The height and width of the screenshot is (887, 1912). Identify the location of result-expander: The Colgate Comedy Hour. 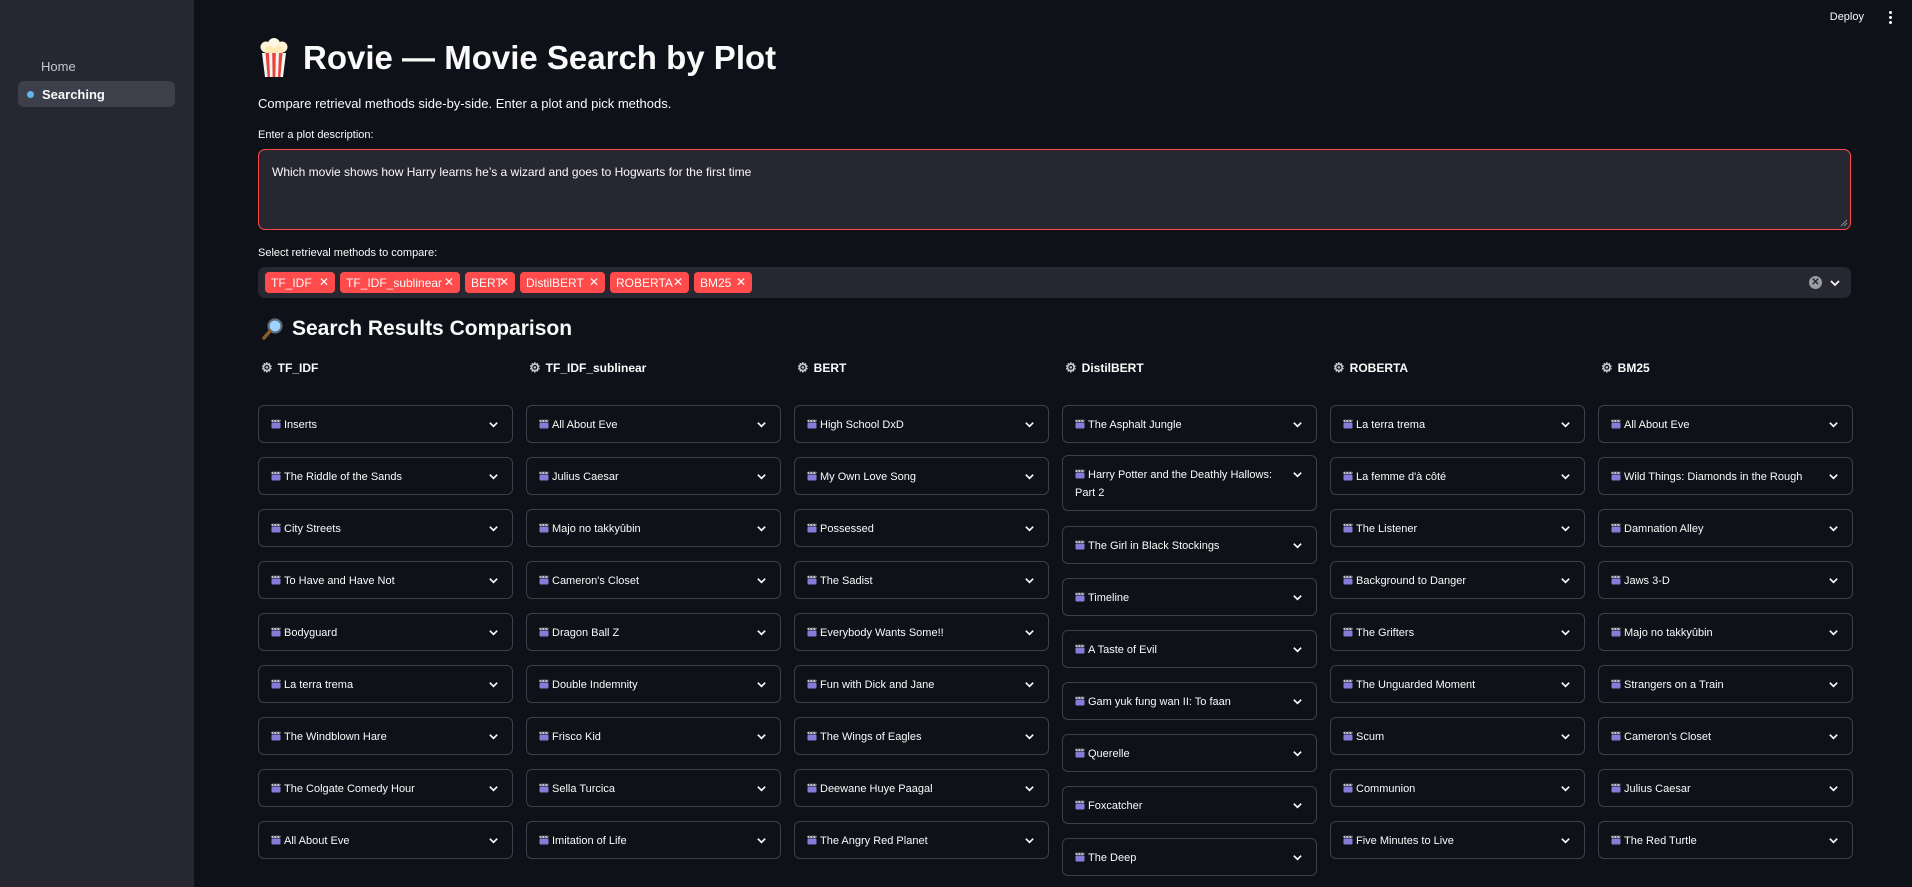
(385, 788).